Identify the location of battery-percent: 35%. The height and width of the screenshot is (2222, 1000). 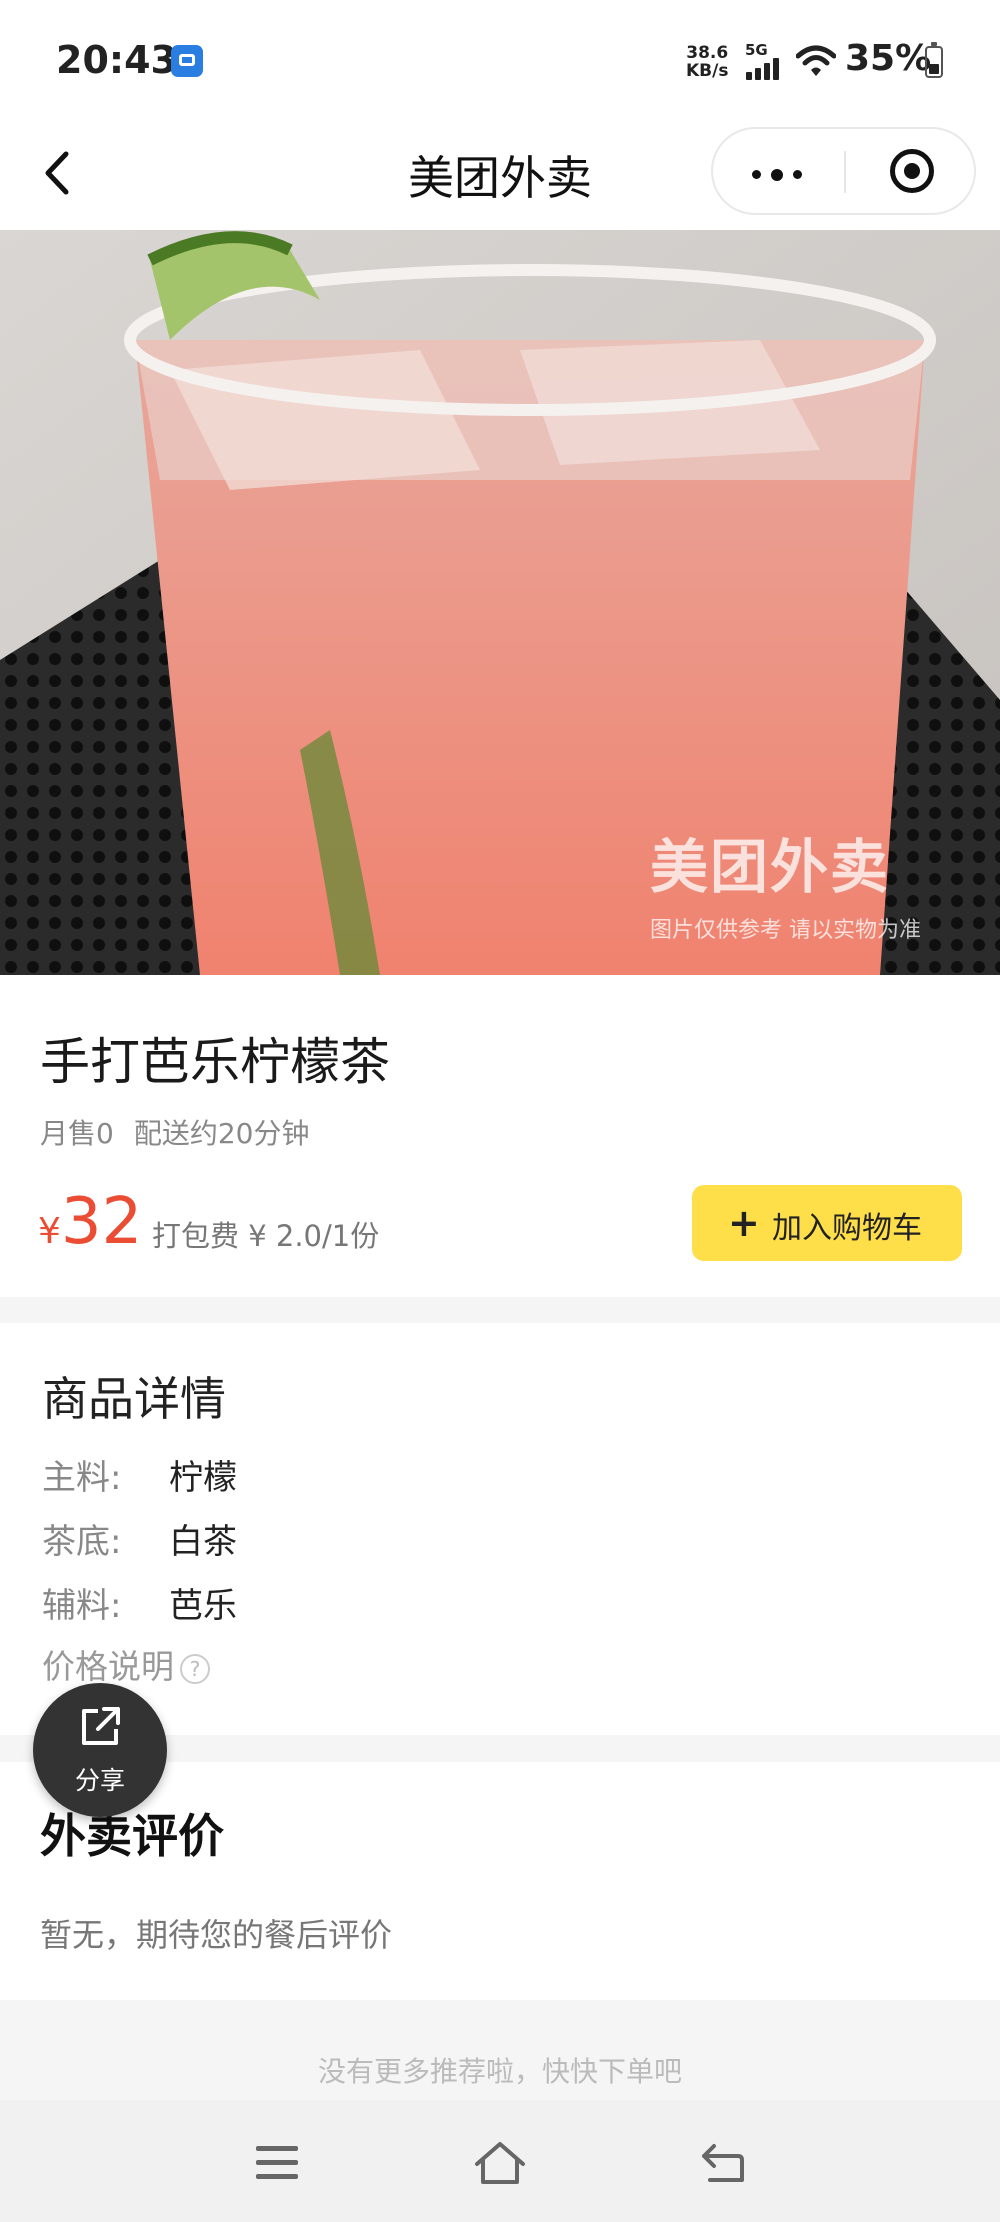
(888, 58).